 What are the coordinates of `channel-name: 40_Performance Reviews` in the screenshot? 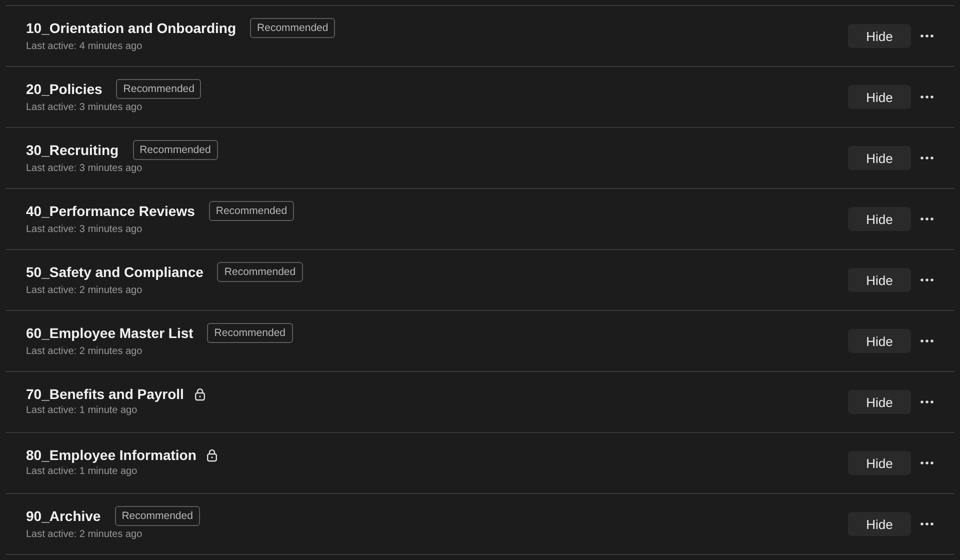 It's located at (110, 211).